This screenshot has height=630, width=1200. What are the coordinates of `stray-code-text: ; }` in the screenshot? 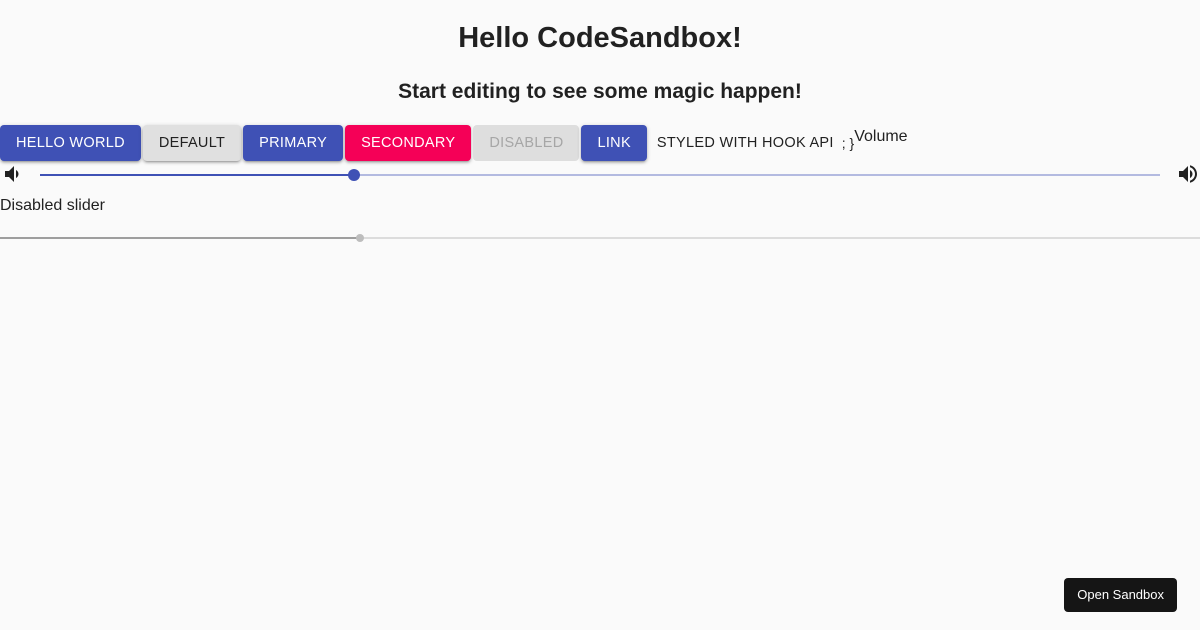 It's located at (848, 143).